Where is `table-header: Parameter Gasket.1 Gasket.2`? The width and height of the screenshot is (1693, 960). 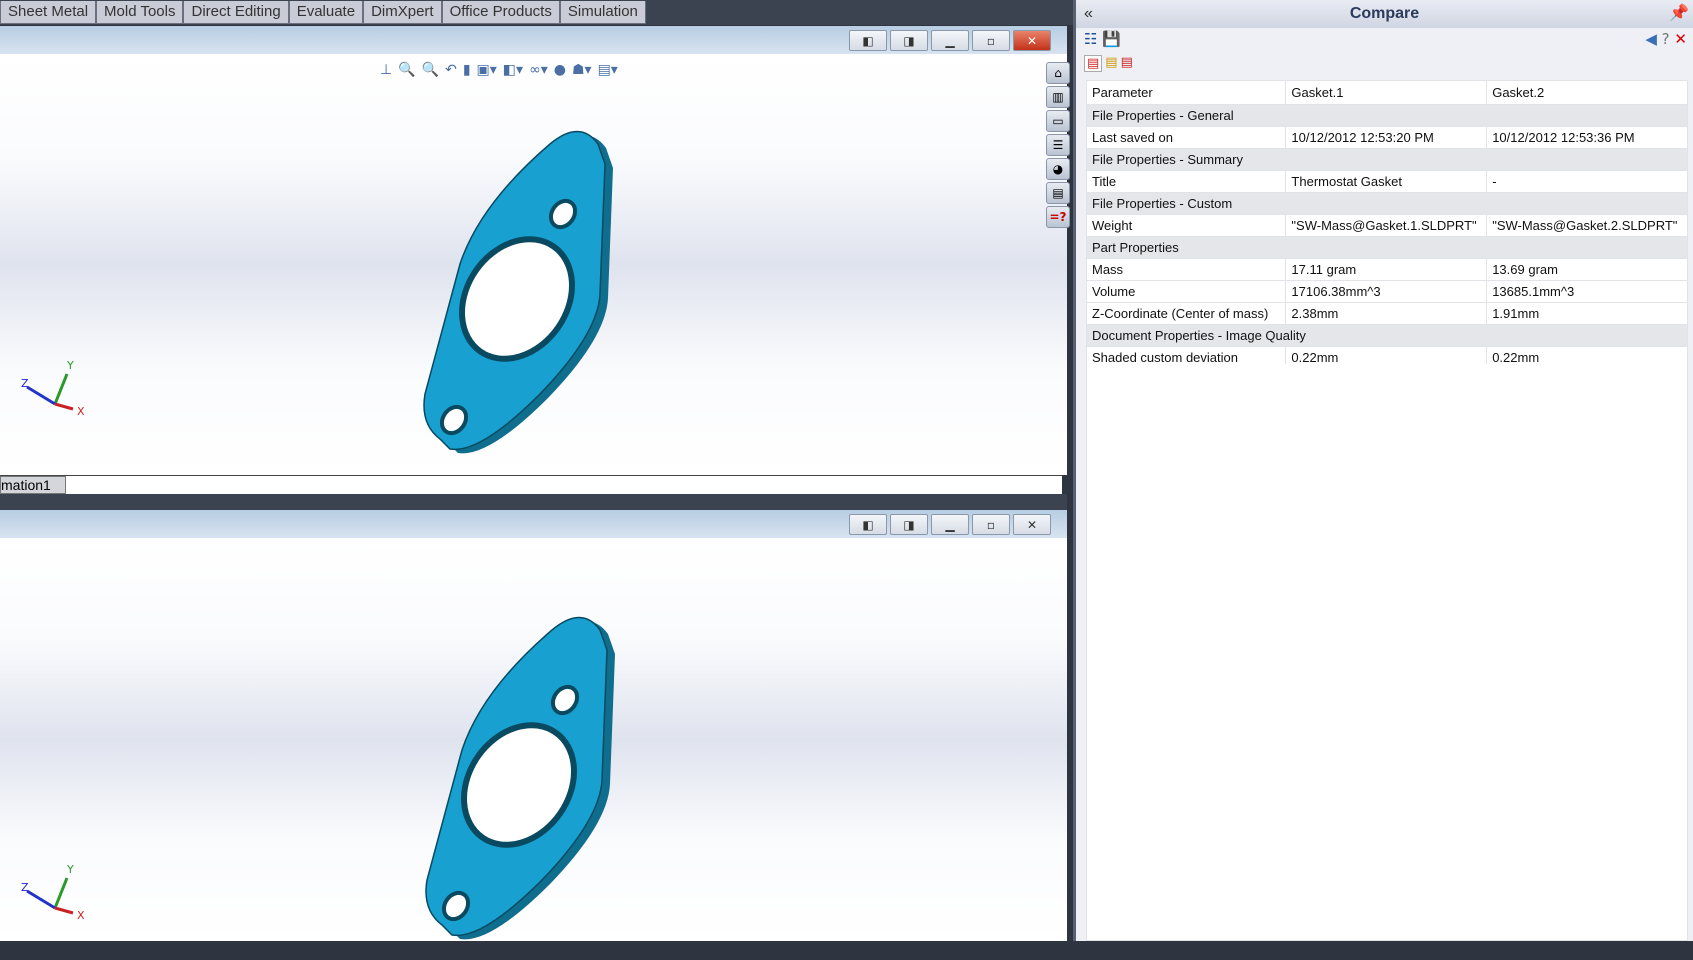
table-header: Parameter Gasket.1 Gasket.2 is located at coordinates (1386, 92).